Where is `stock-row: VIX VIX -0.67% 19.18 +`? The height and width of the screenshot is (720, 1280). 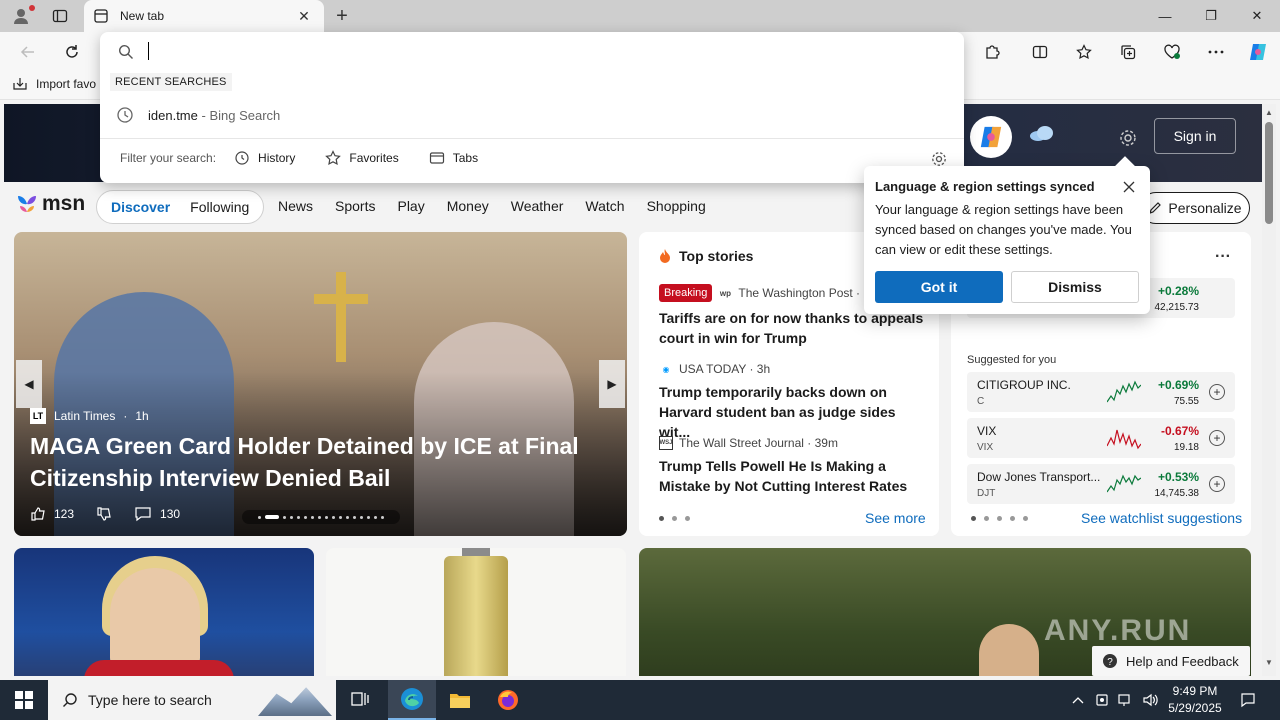
stock-row: VIX VIX -0.67% 19.18 + is located at coordinates (1101, 438).